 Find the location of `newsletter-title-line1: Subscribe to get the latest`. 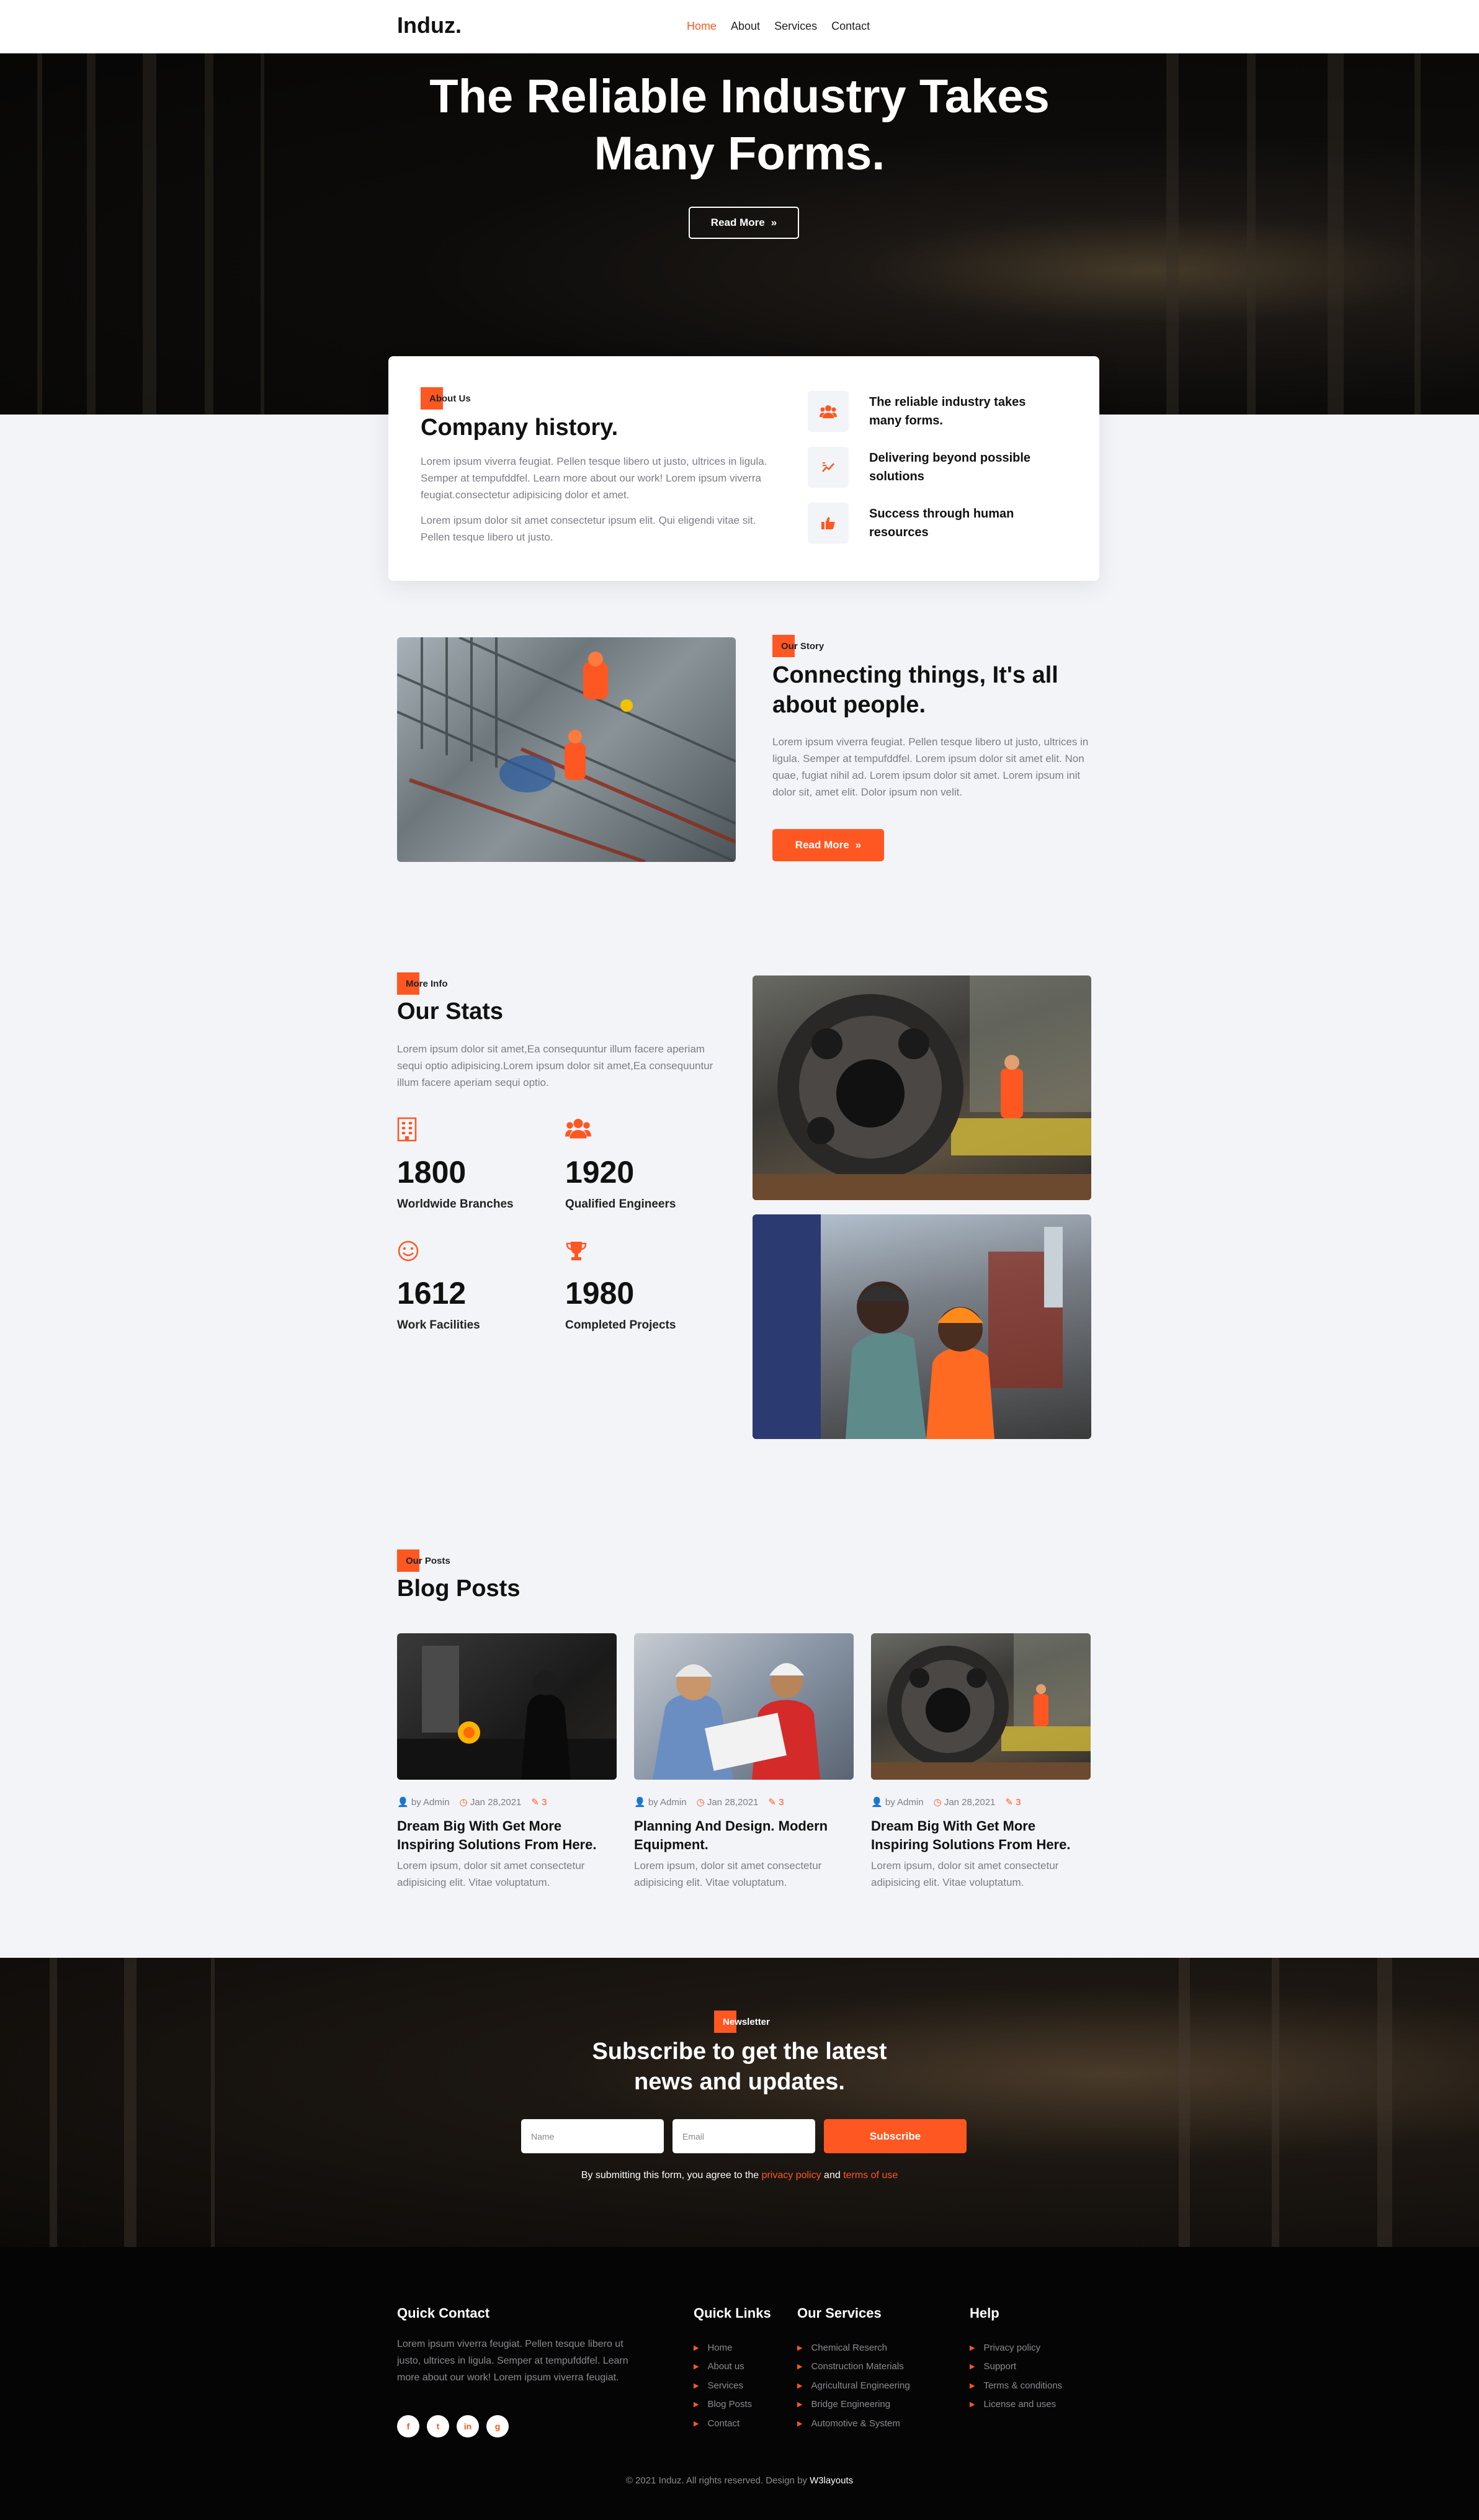

newsletter-title-line1: Subscribe to get the latest is located at coordinates (739, 2051).